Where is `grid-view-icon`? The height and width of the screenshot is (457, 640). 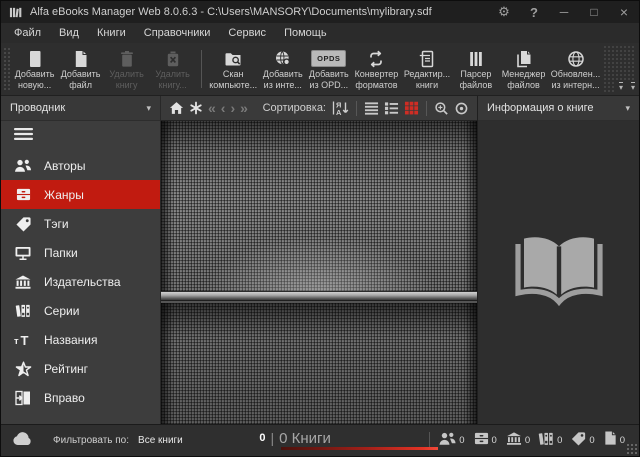
grid-view-icon is located at coordinates (411, 108).